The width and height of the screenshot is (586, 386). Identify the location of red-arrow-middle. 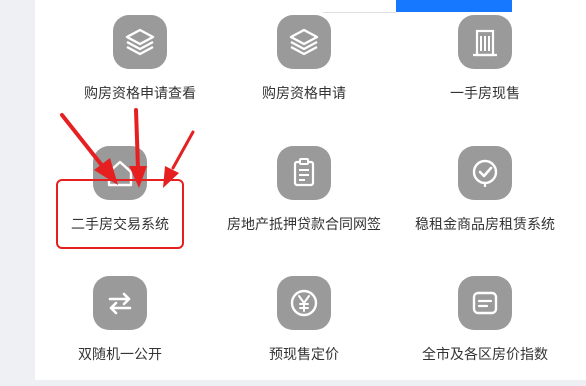
(138, 148).